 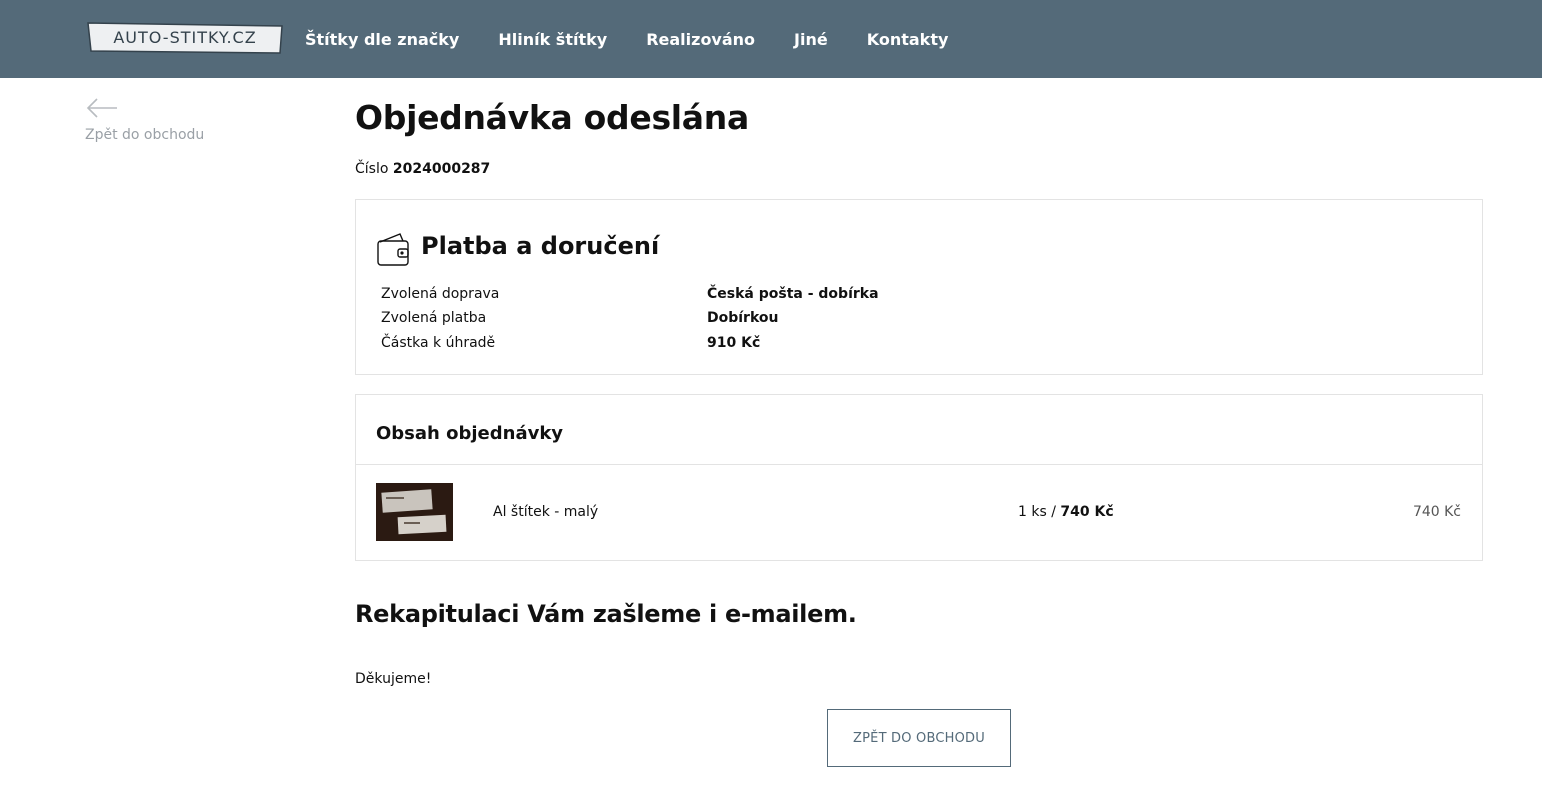 I want to click on order-number-label: Číslo, so click(x=372, y=169).